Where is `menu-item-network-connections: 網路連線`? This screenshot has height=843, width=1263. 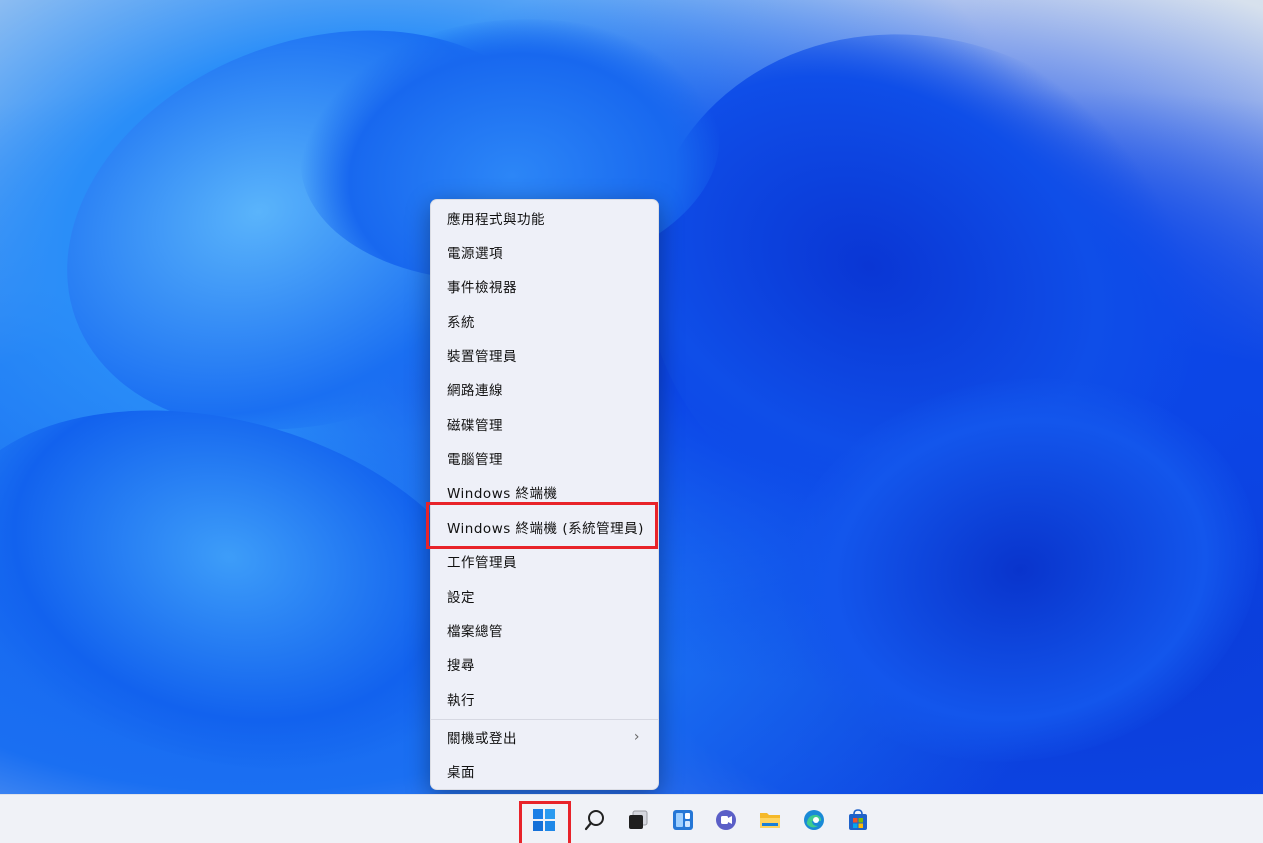 menu-item-network-connections: 網路連線 is located at coordinates (544, 389).